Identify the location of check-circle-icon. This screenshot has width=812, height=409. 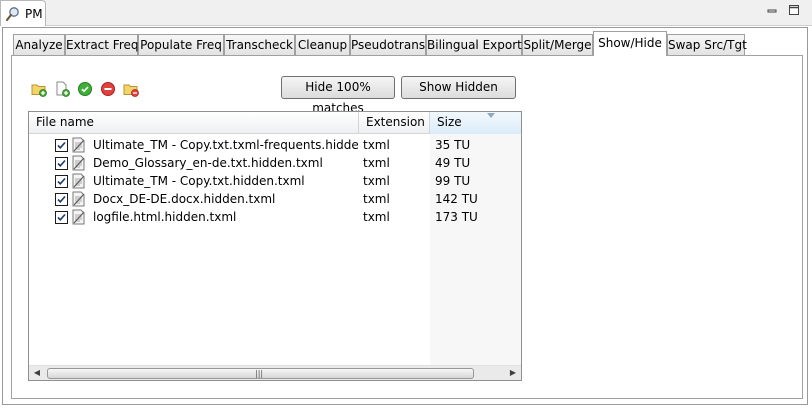
(85, 89).